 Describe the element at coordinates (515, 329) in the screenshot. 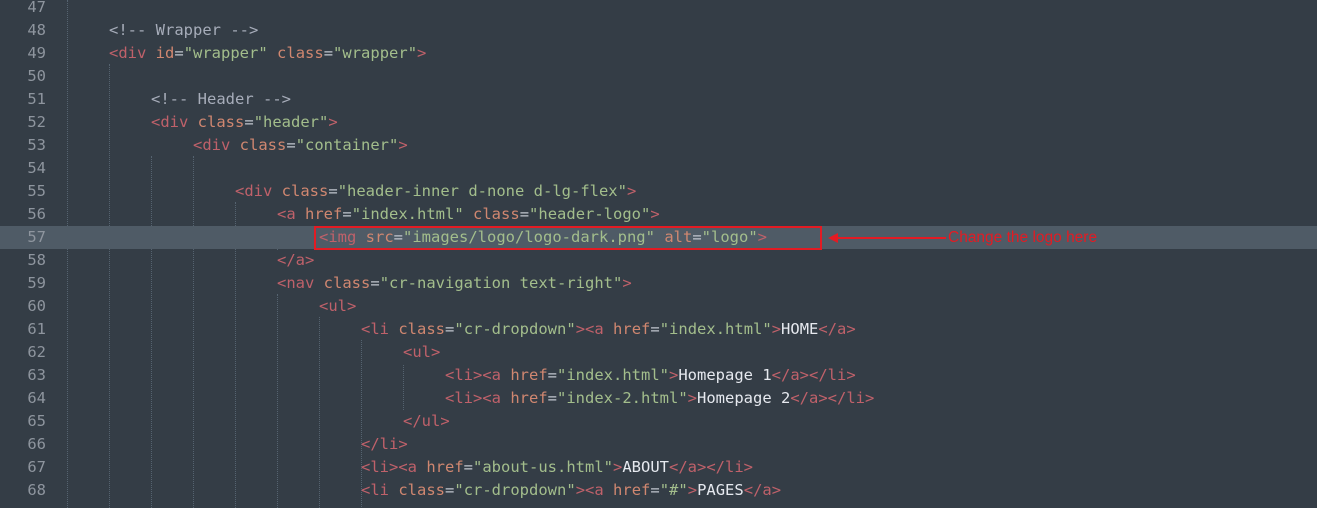

I see `code-token: "cr-dropdown"` at that location.